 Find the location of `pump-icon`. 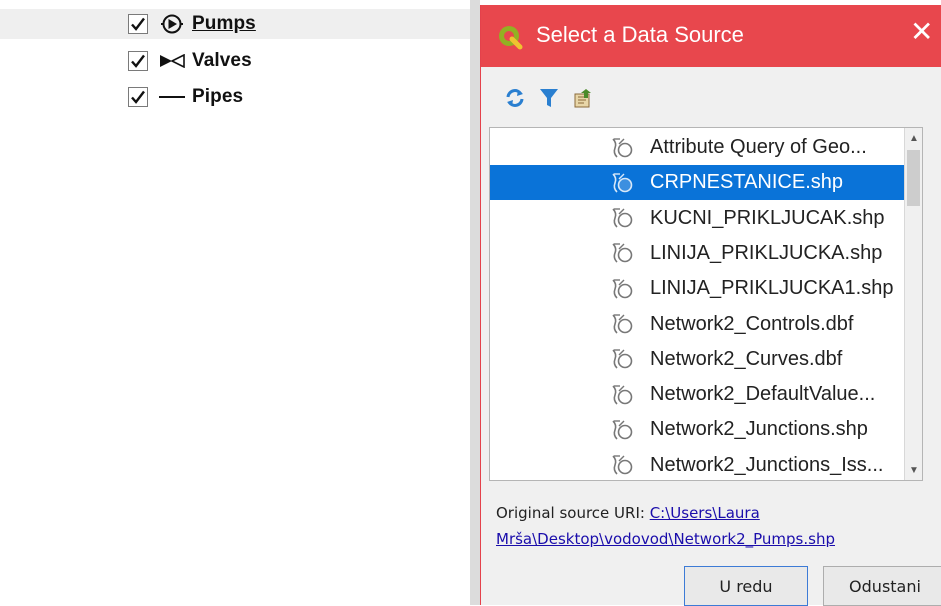

pump-icon is located at coordinates (172, 24).